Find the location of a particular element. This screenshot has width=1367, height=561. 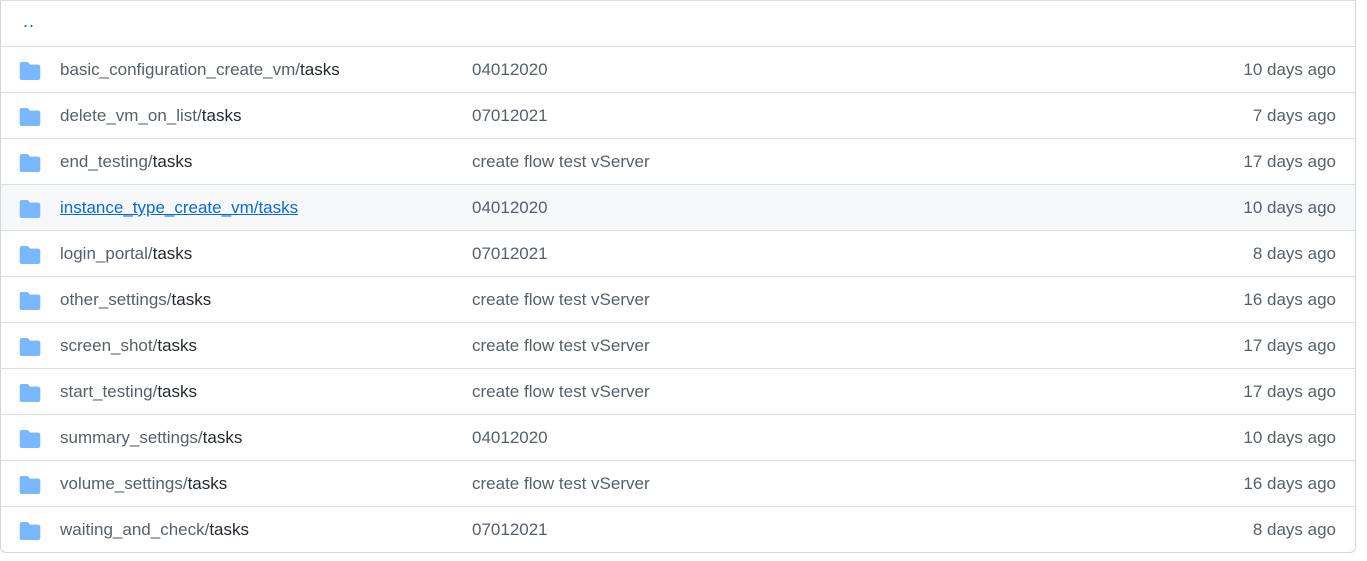

directory-link: other_settings/tasks is located at coordinates (135, 300).